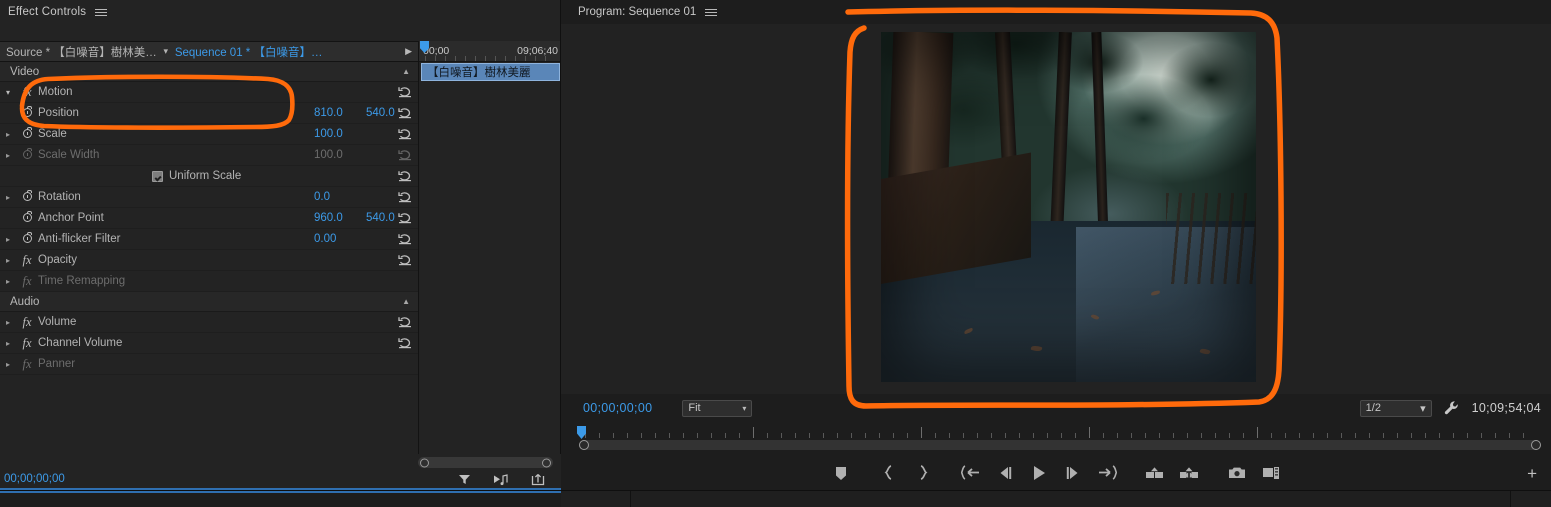 The height and width of the screenshot is (507, 1551). I want to click on property-row-volume: ▸ fx Volume, so click(209, 322).